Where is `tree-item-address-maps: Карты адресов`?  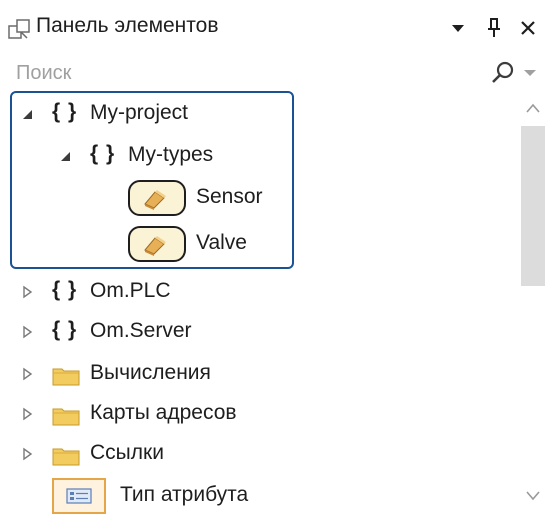
tree-item-address-maps: Карты адресов is located at coordinates (250, 414).